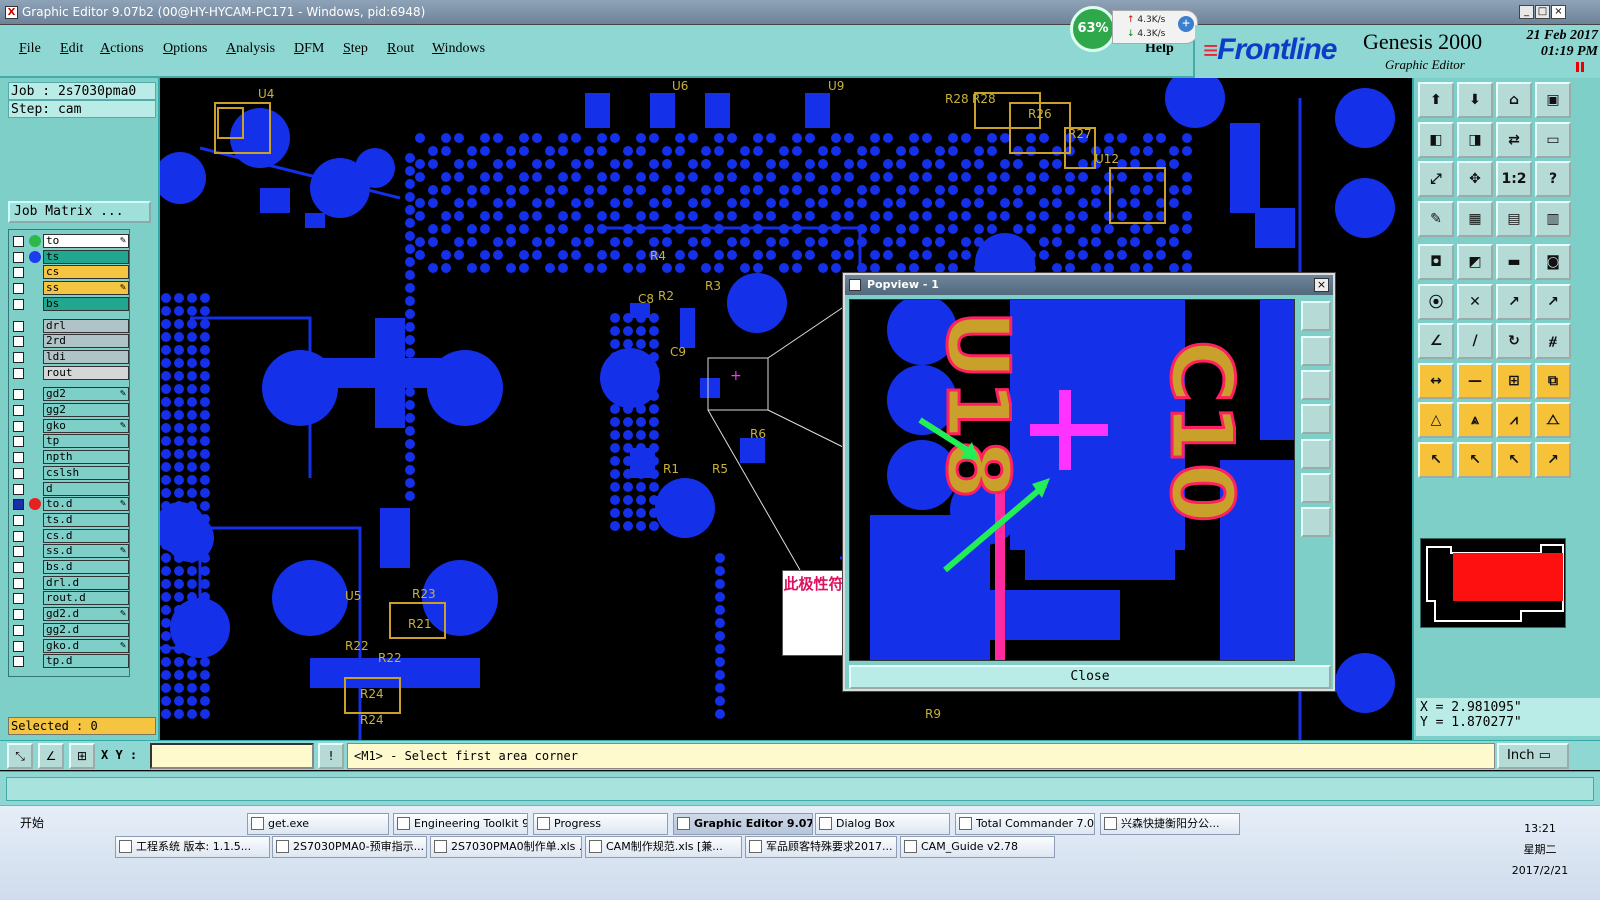 Image resolution: width=1600 pixels, height=900 pixels. Describe the element at coordinates (1436, 341) in the screenshot. I see `angle-icon: ∠` at that location.